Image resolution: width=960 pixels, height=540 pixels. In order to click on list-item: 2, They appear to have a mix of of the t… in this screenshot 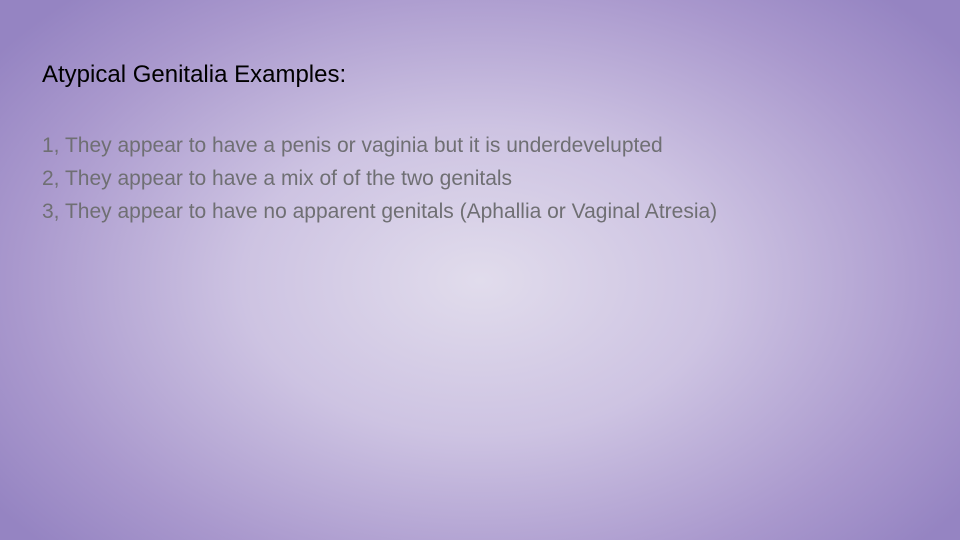, I will do `click(277, 178)`.